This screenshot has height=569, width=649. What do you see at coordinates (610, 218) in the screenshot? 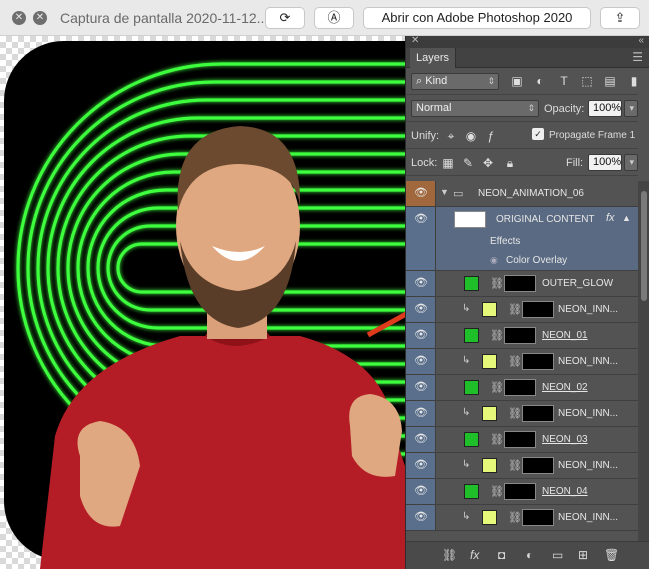
I see `fx-icon: fx` at bounding box center [610, 218].